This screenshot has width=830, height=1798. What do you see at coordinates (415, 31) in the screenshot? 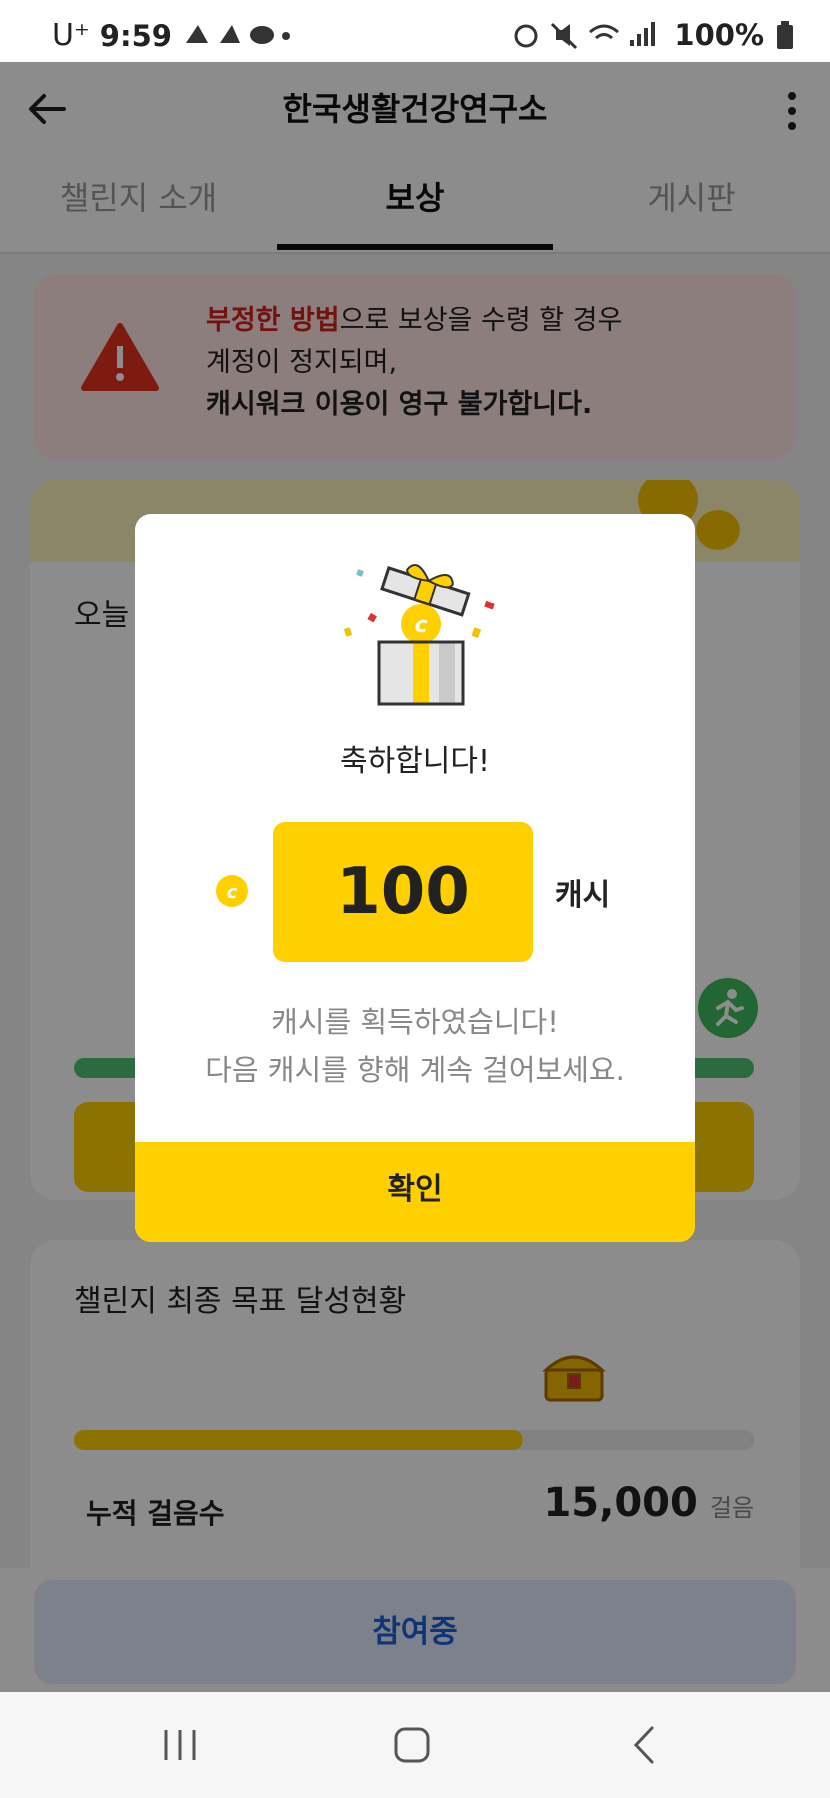
I see `status-bar: U⁺ 9:59 100%` at bounding box center [415, 31].